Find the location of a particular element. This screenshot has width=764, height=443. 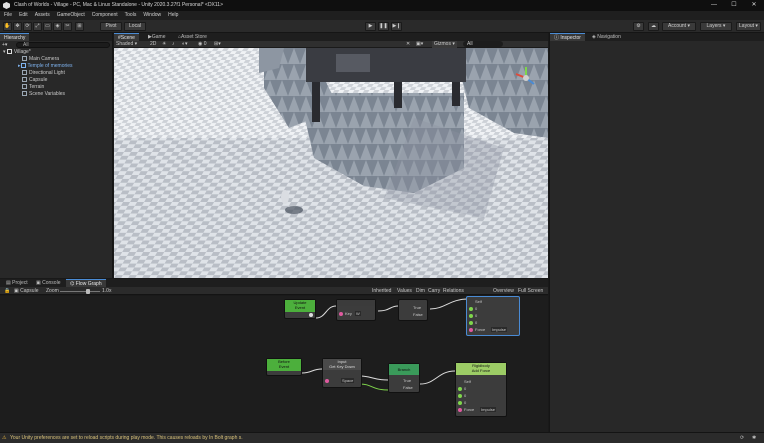

menu-edit: Edit is located at coordinates (23, 15).